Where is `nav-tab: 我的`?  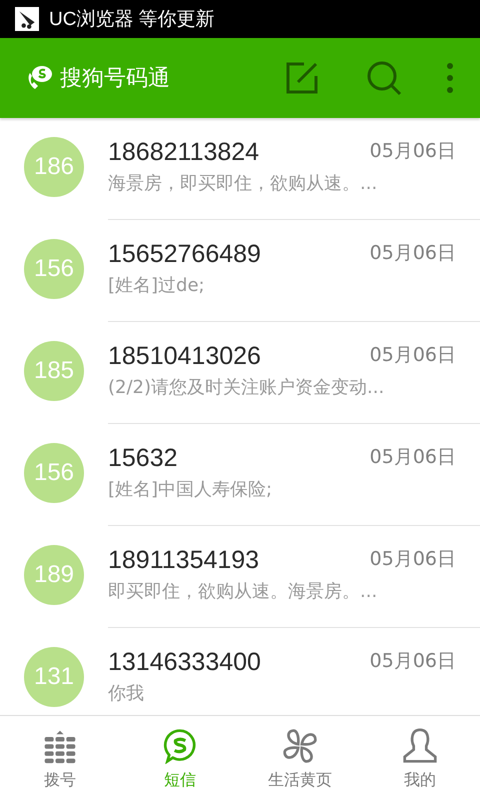
nav-tab: 我的 is located at coordinates (420, 758).